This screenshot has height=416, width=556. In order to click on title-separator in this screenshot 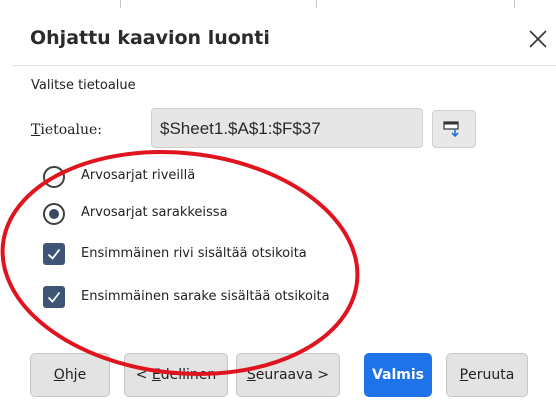, I will do `click(284, 65)`.